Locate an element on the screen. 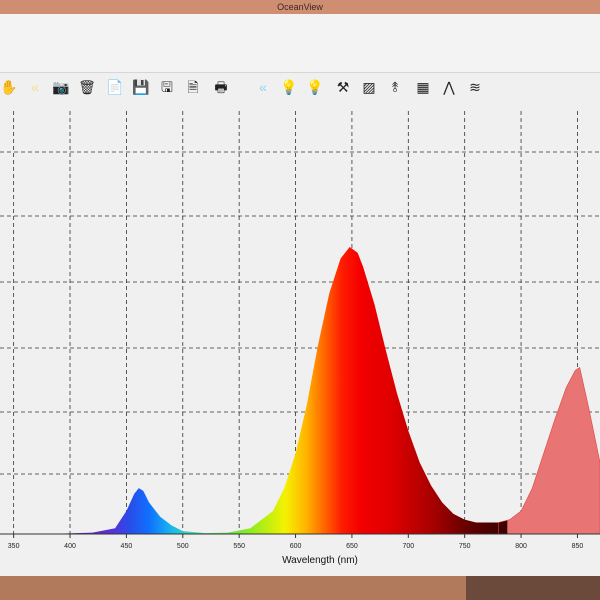  lightbulb-off-icon: 💡 is located at coordinates (315, 87).